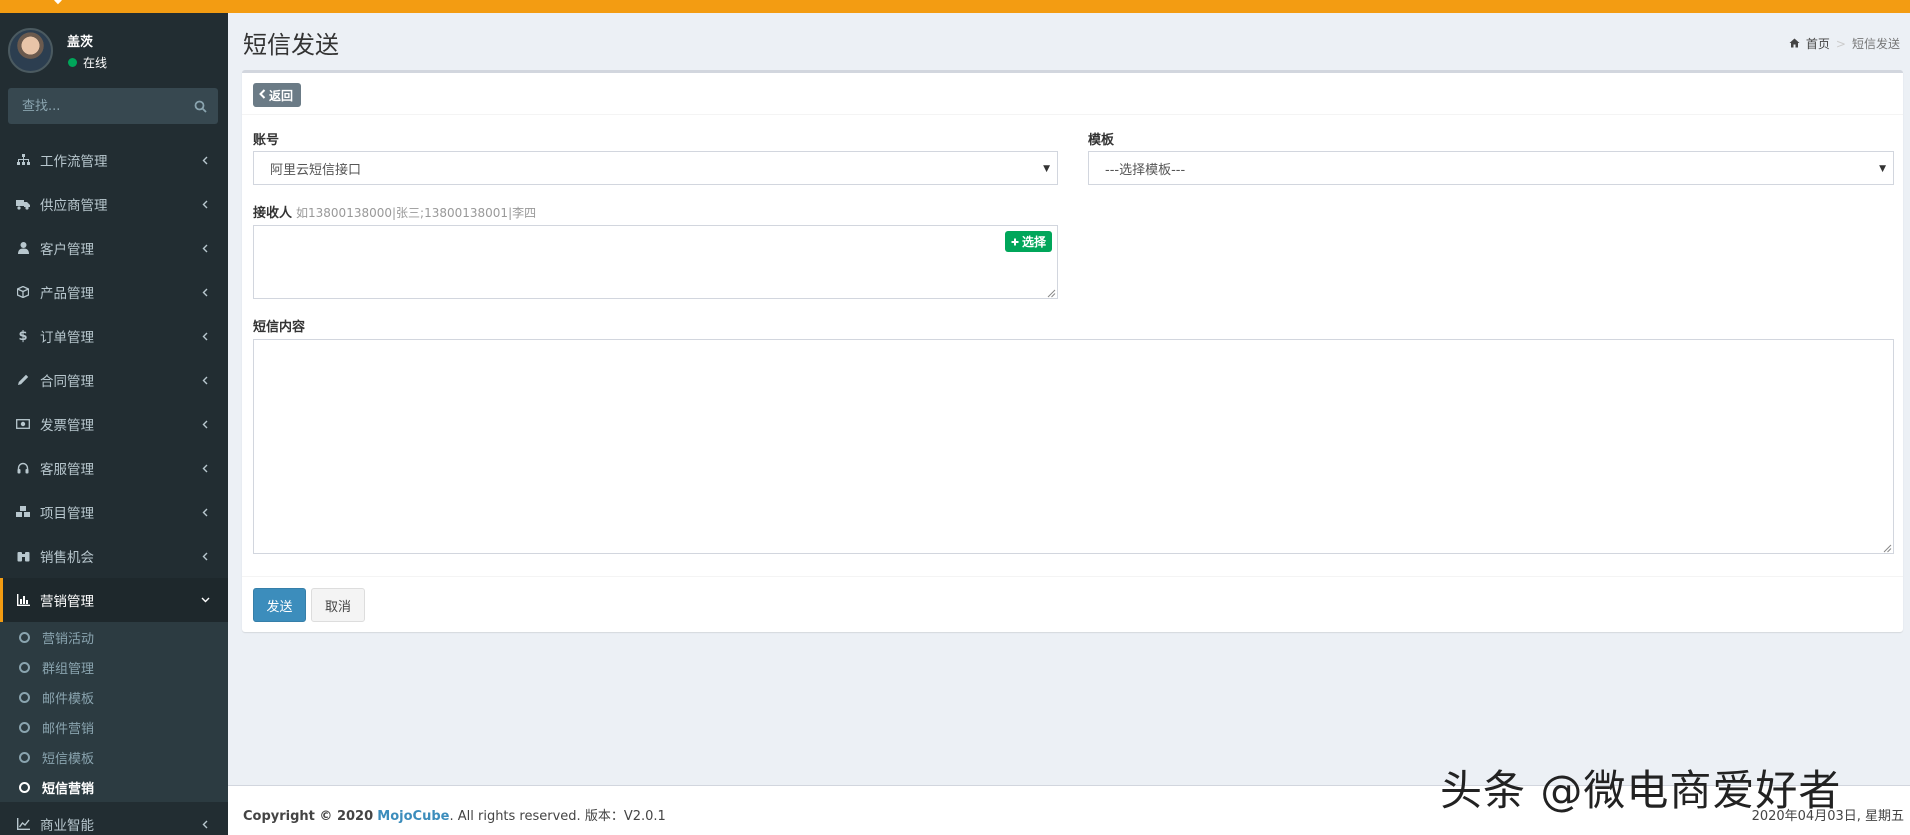  I want to click on sidebar-item-workflow: 工作流管理, so click(114, 160).